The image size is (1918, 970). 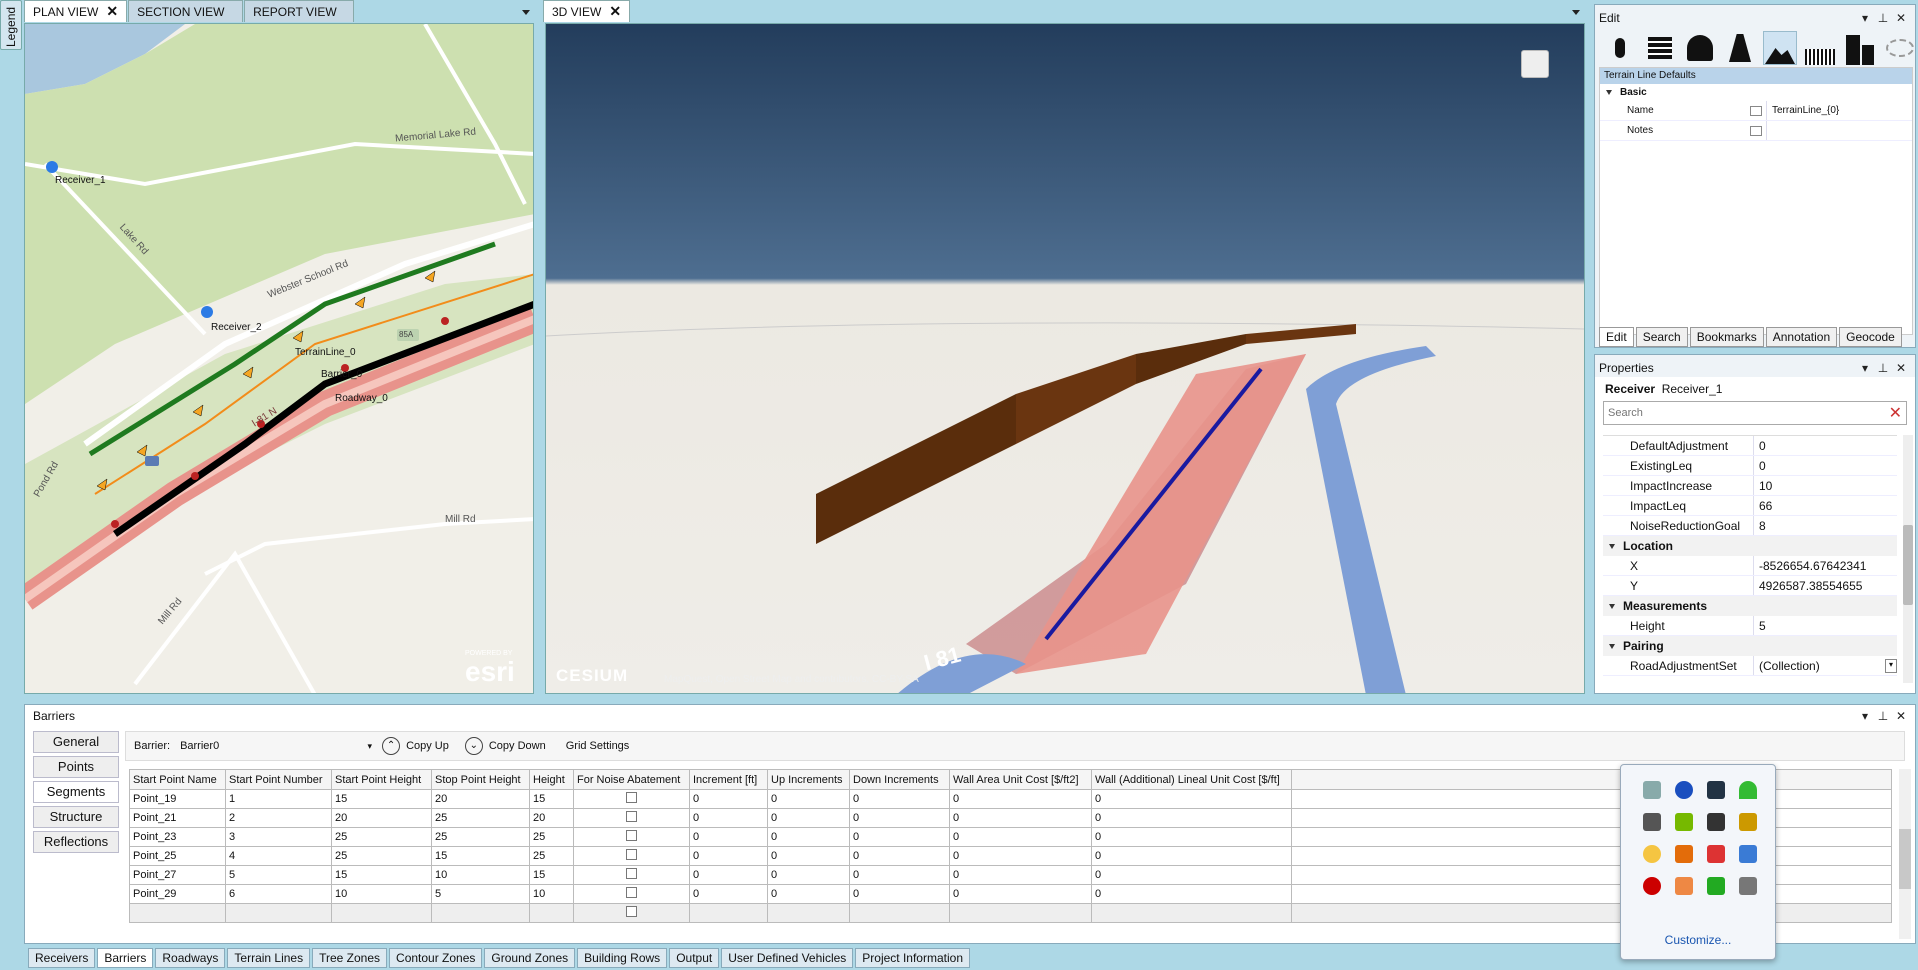 I want to click on prop-value: -8526654.67642341, so click(x=1825, y=565).